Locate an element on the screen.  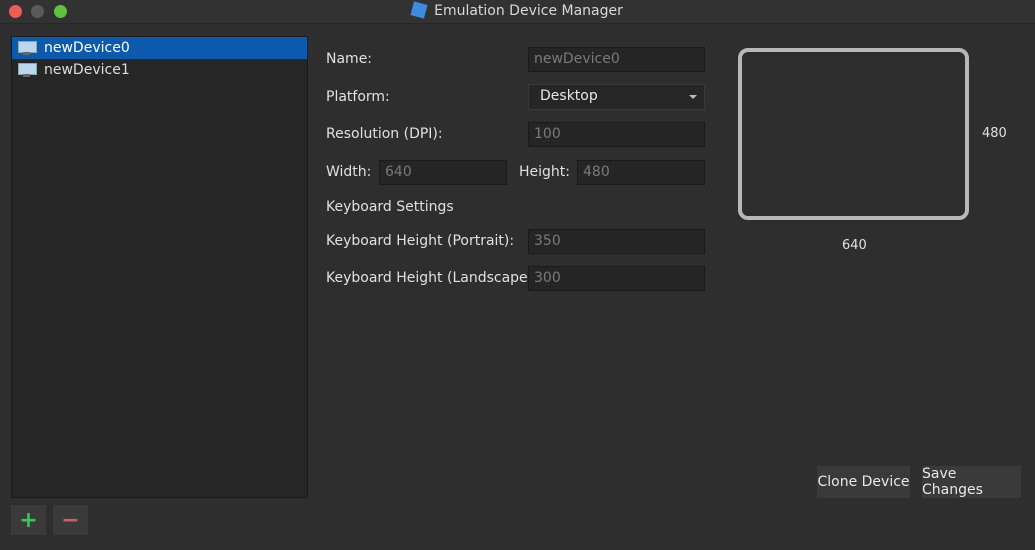
window-title-wrap: Emulation Device Manager is located at coordinates (517, 10).